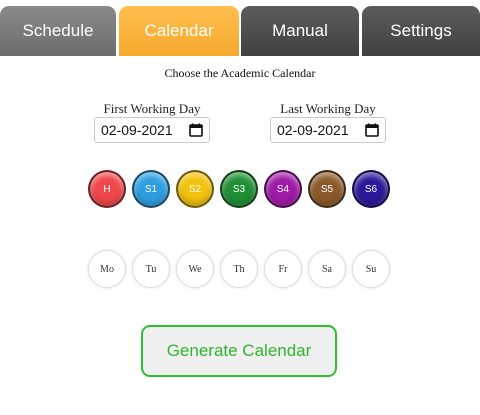 This screenshot has height=415, width=480. Describe the element at coordinates (283, 269) in the screenshot. I see `weekday-button-fr: Fr` at that location.